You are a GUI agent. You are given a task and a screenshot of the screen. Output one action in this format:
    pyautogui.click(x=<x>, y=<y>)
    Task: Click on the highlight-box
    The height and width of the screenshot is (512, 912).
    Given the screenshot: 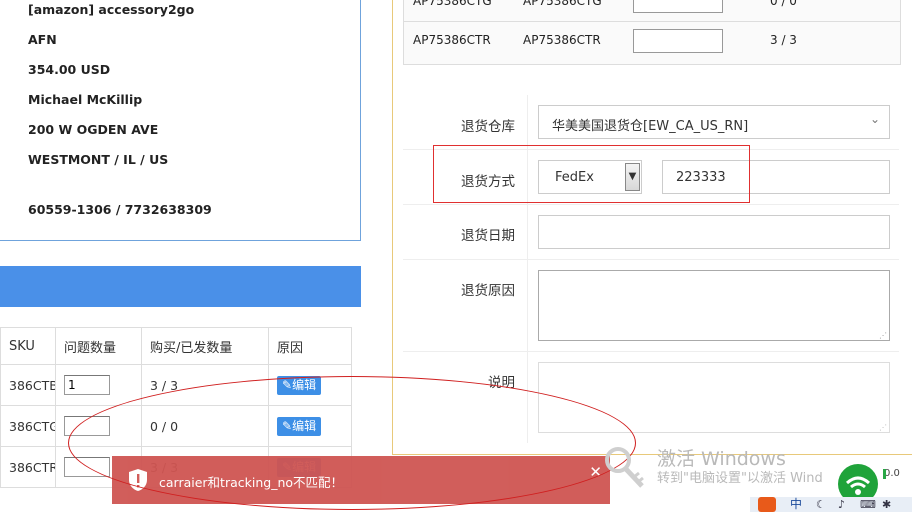 What is the action you would take?
    pyautogui.click(x=591, y=174)
    